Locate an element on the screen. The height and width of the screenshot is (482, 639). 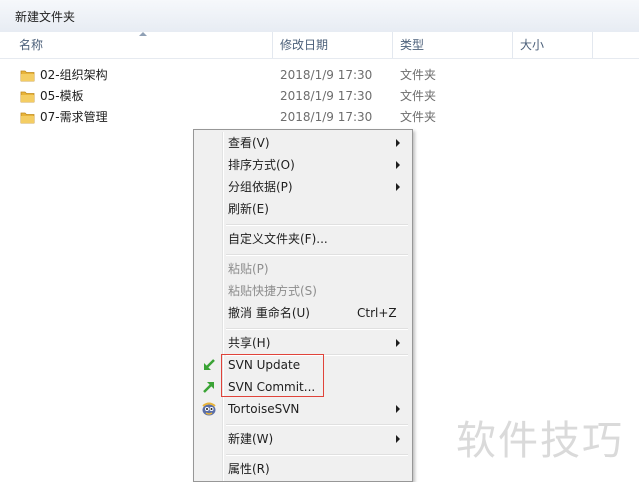
svn-update-icon is located at coordinates (209, 364).